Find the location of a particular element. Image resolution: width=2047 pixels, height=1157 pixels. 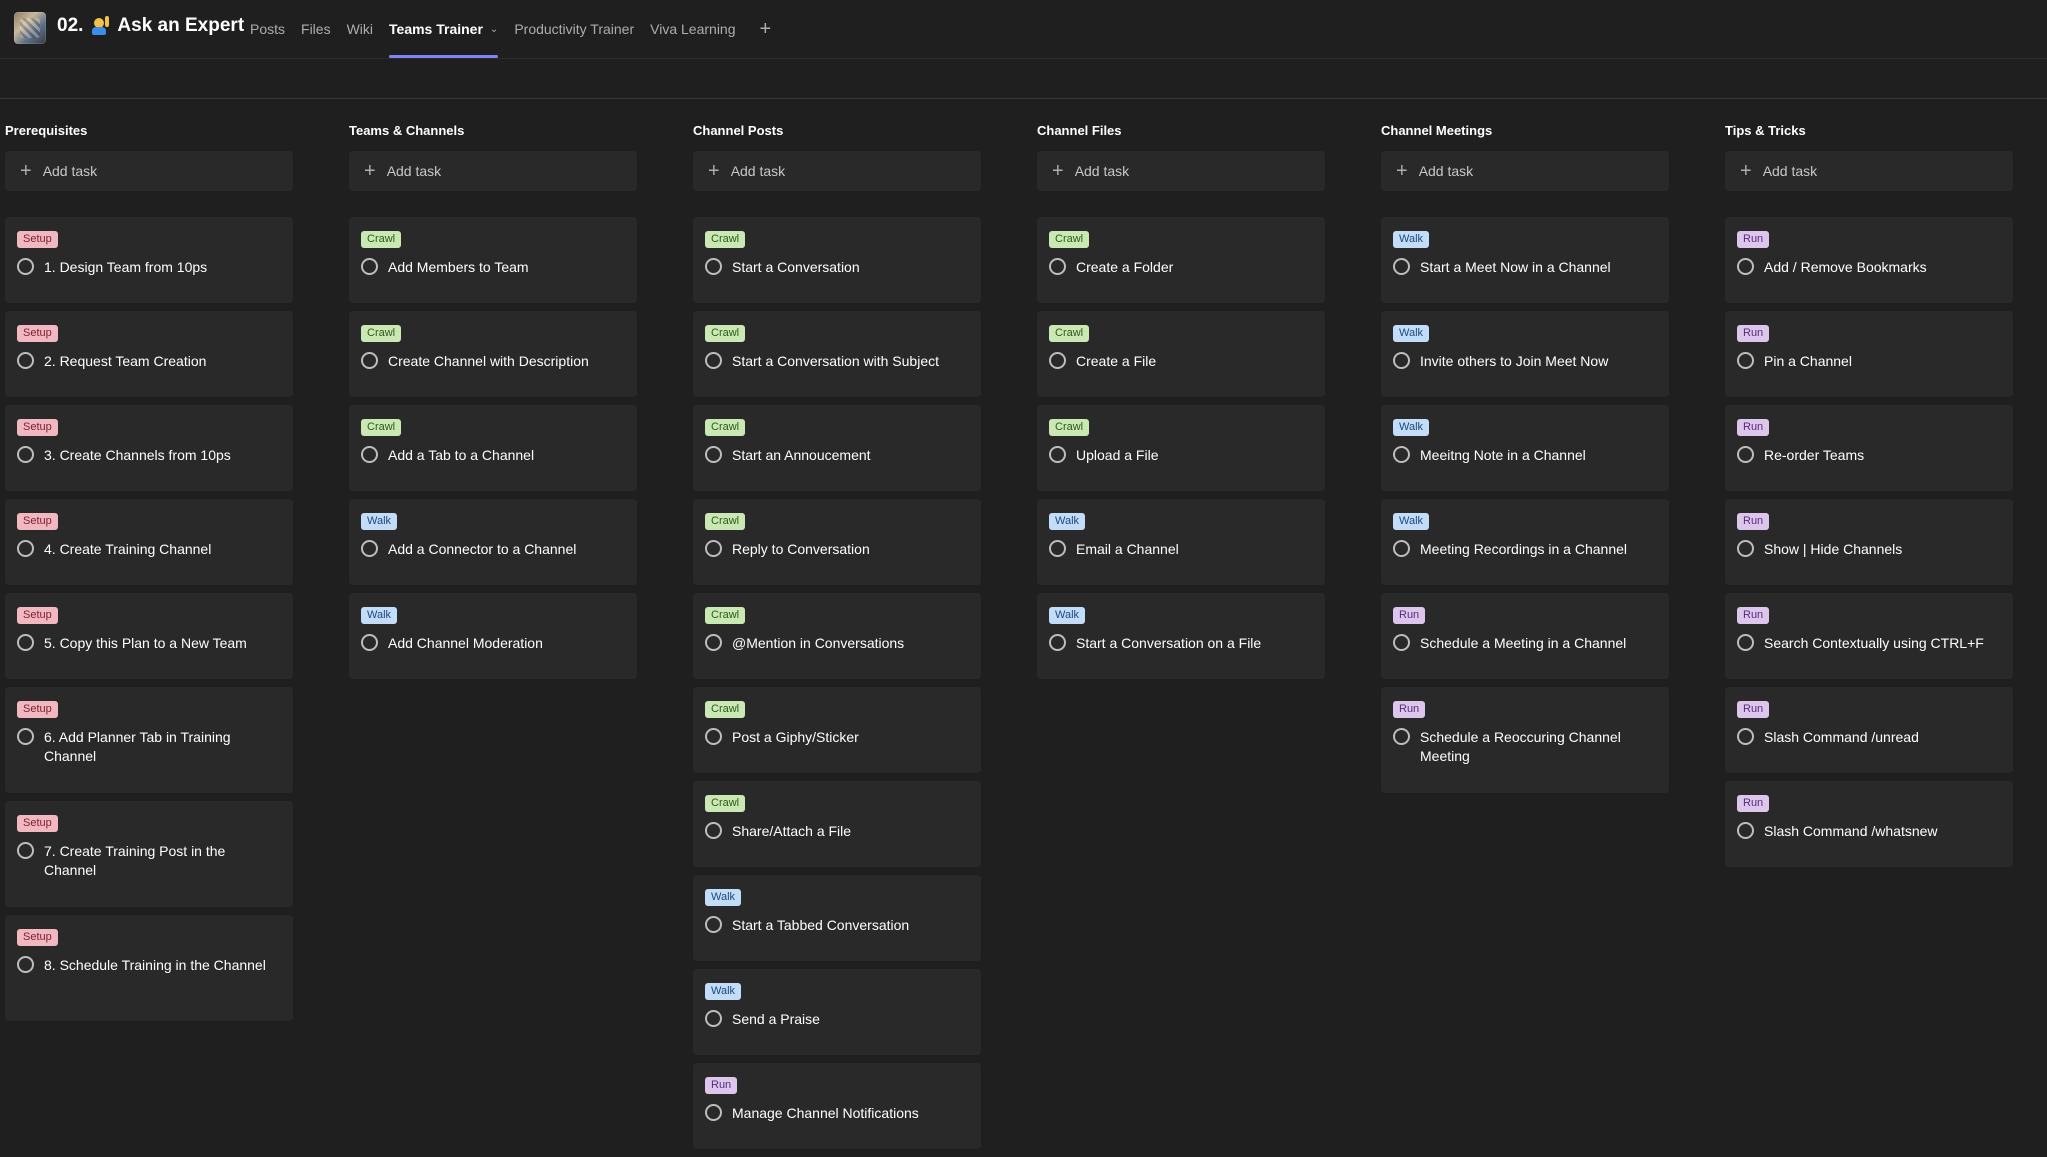

task-title: Add a Connector to a Channel is located at coordinates (482, 549).